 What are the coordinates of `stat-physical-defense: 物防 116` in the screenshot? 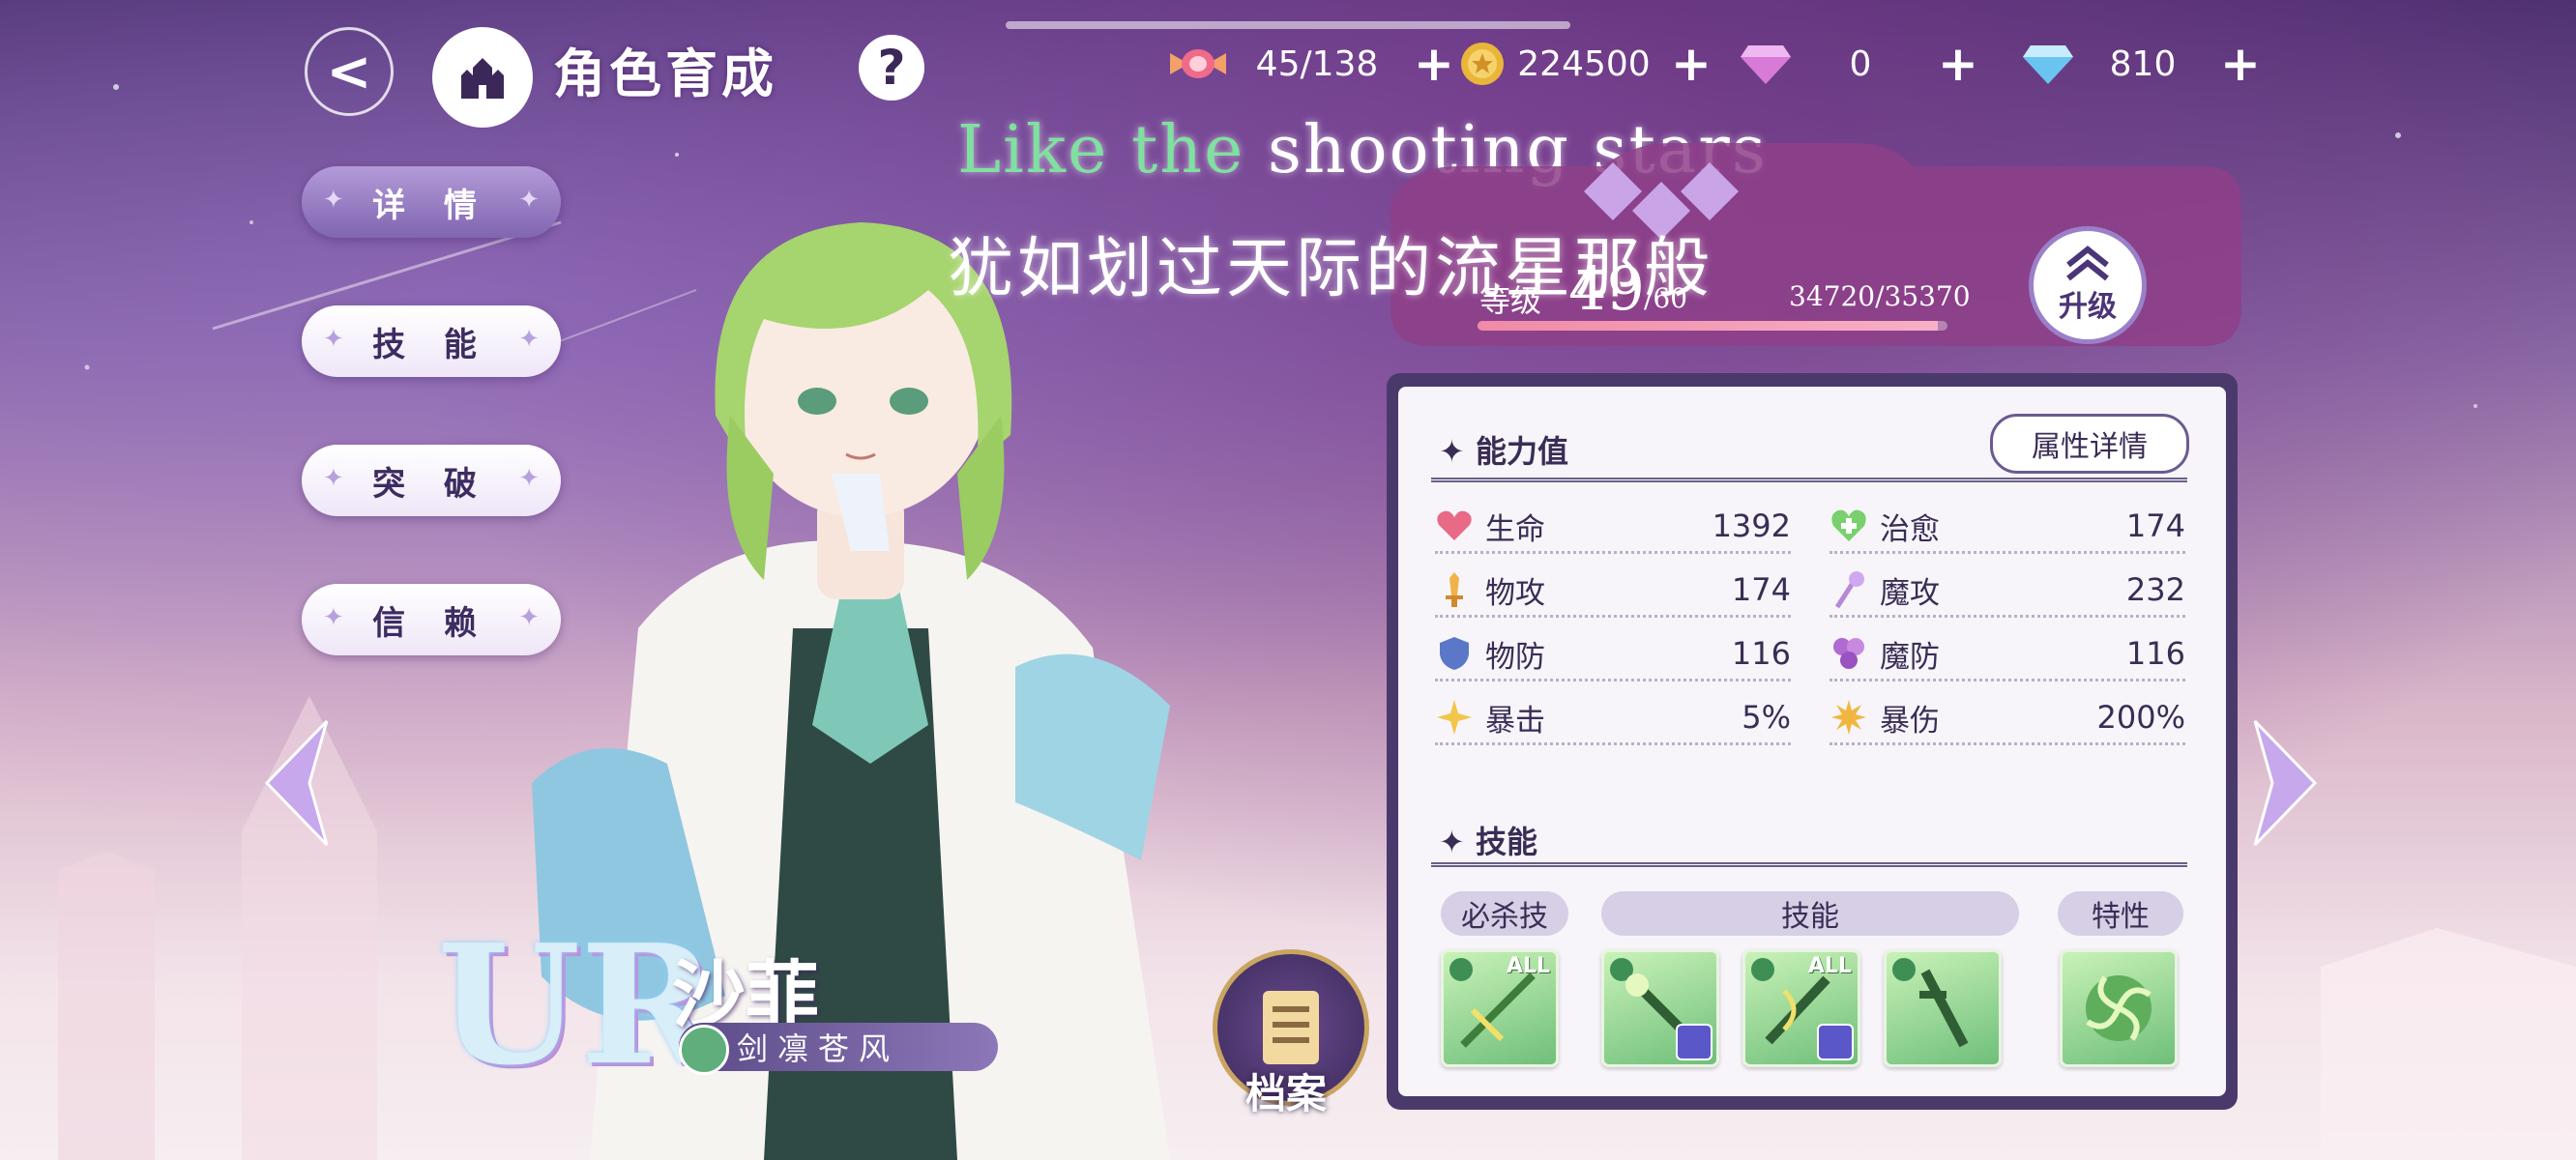 It's located at (1613, 655).